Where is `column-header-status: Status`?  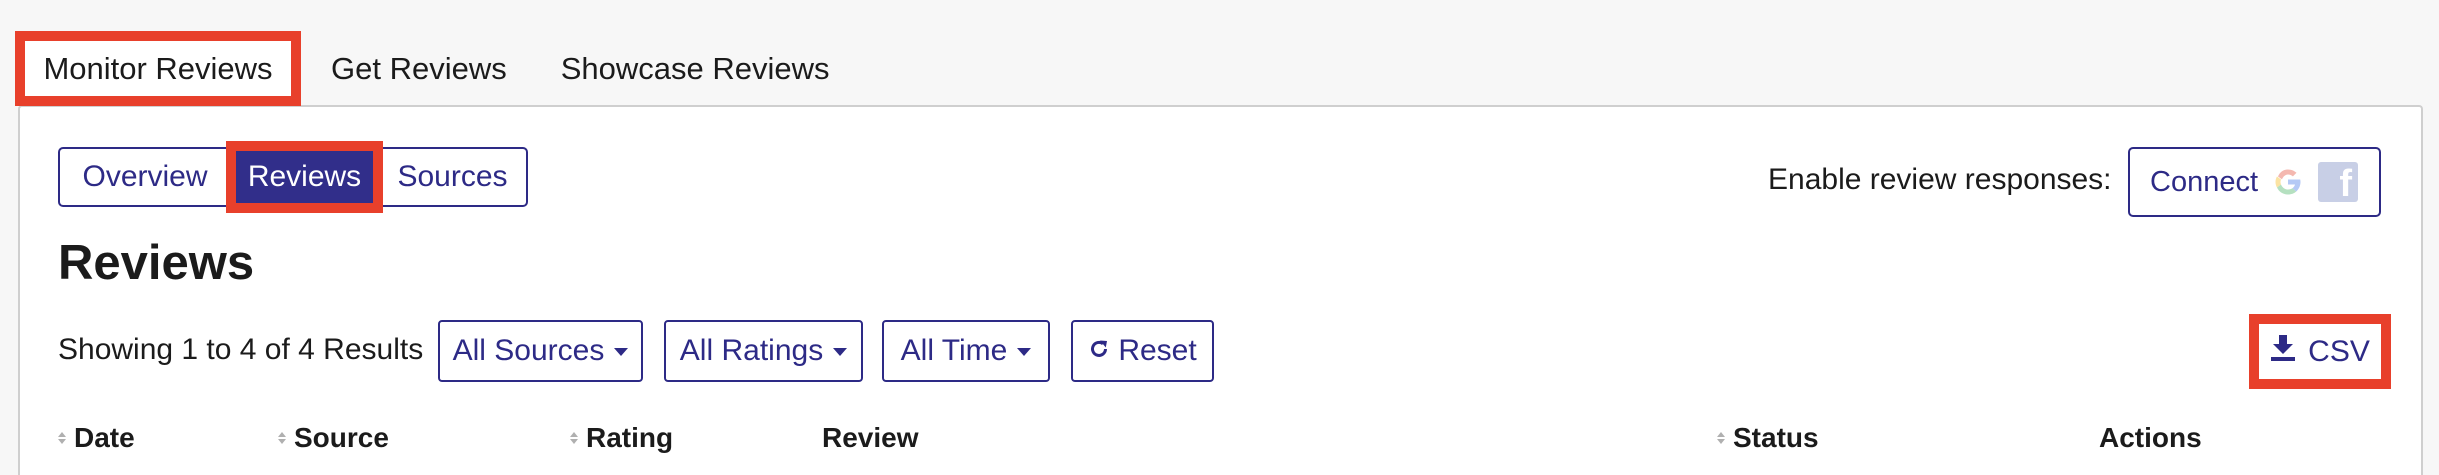 column-header-status: Status is located at coordinates (1768, 438).